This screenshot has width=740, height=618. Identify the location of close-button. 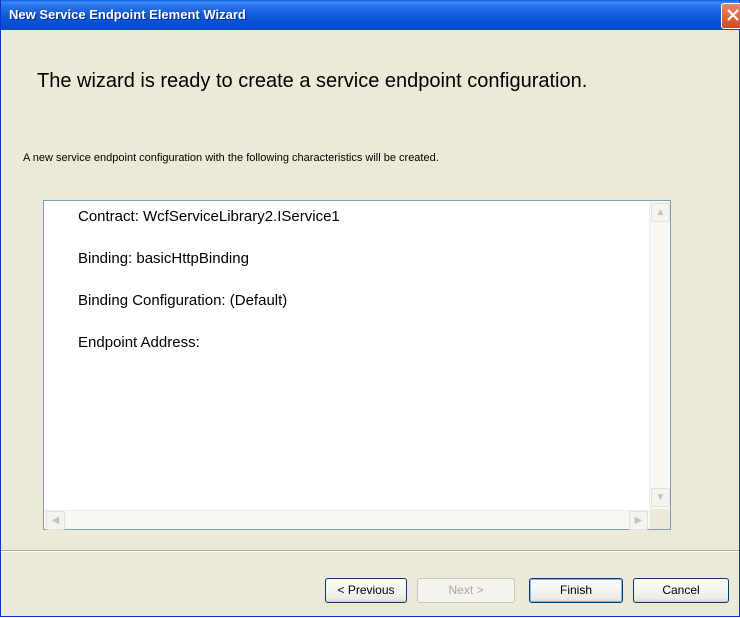
(730, 16).